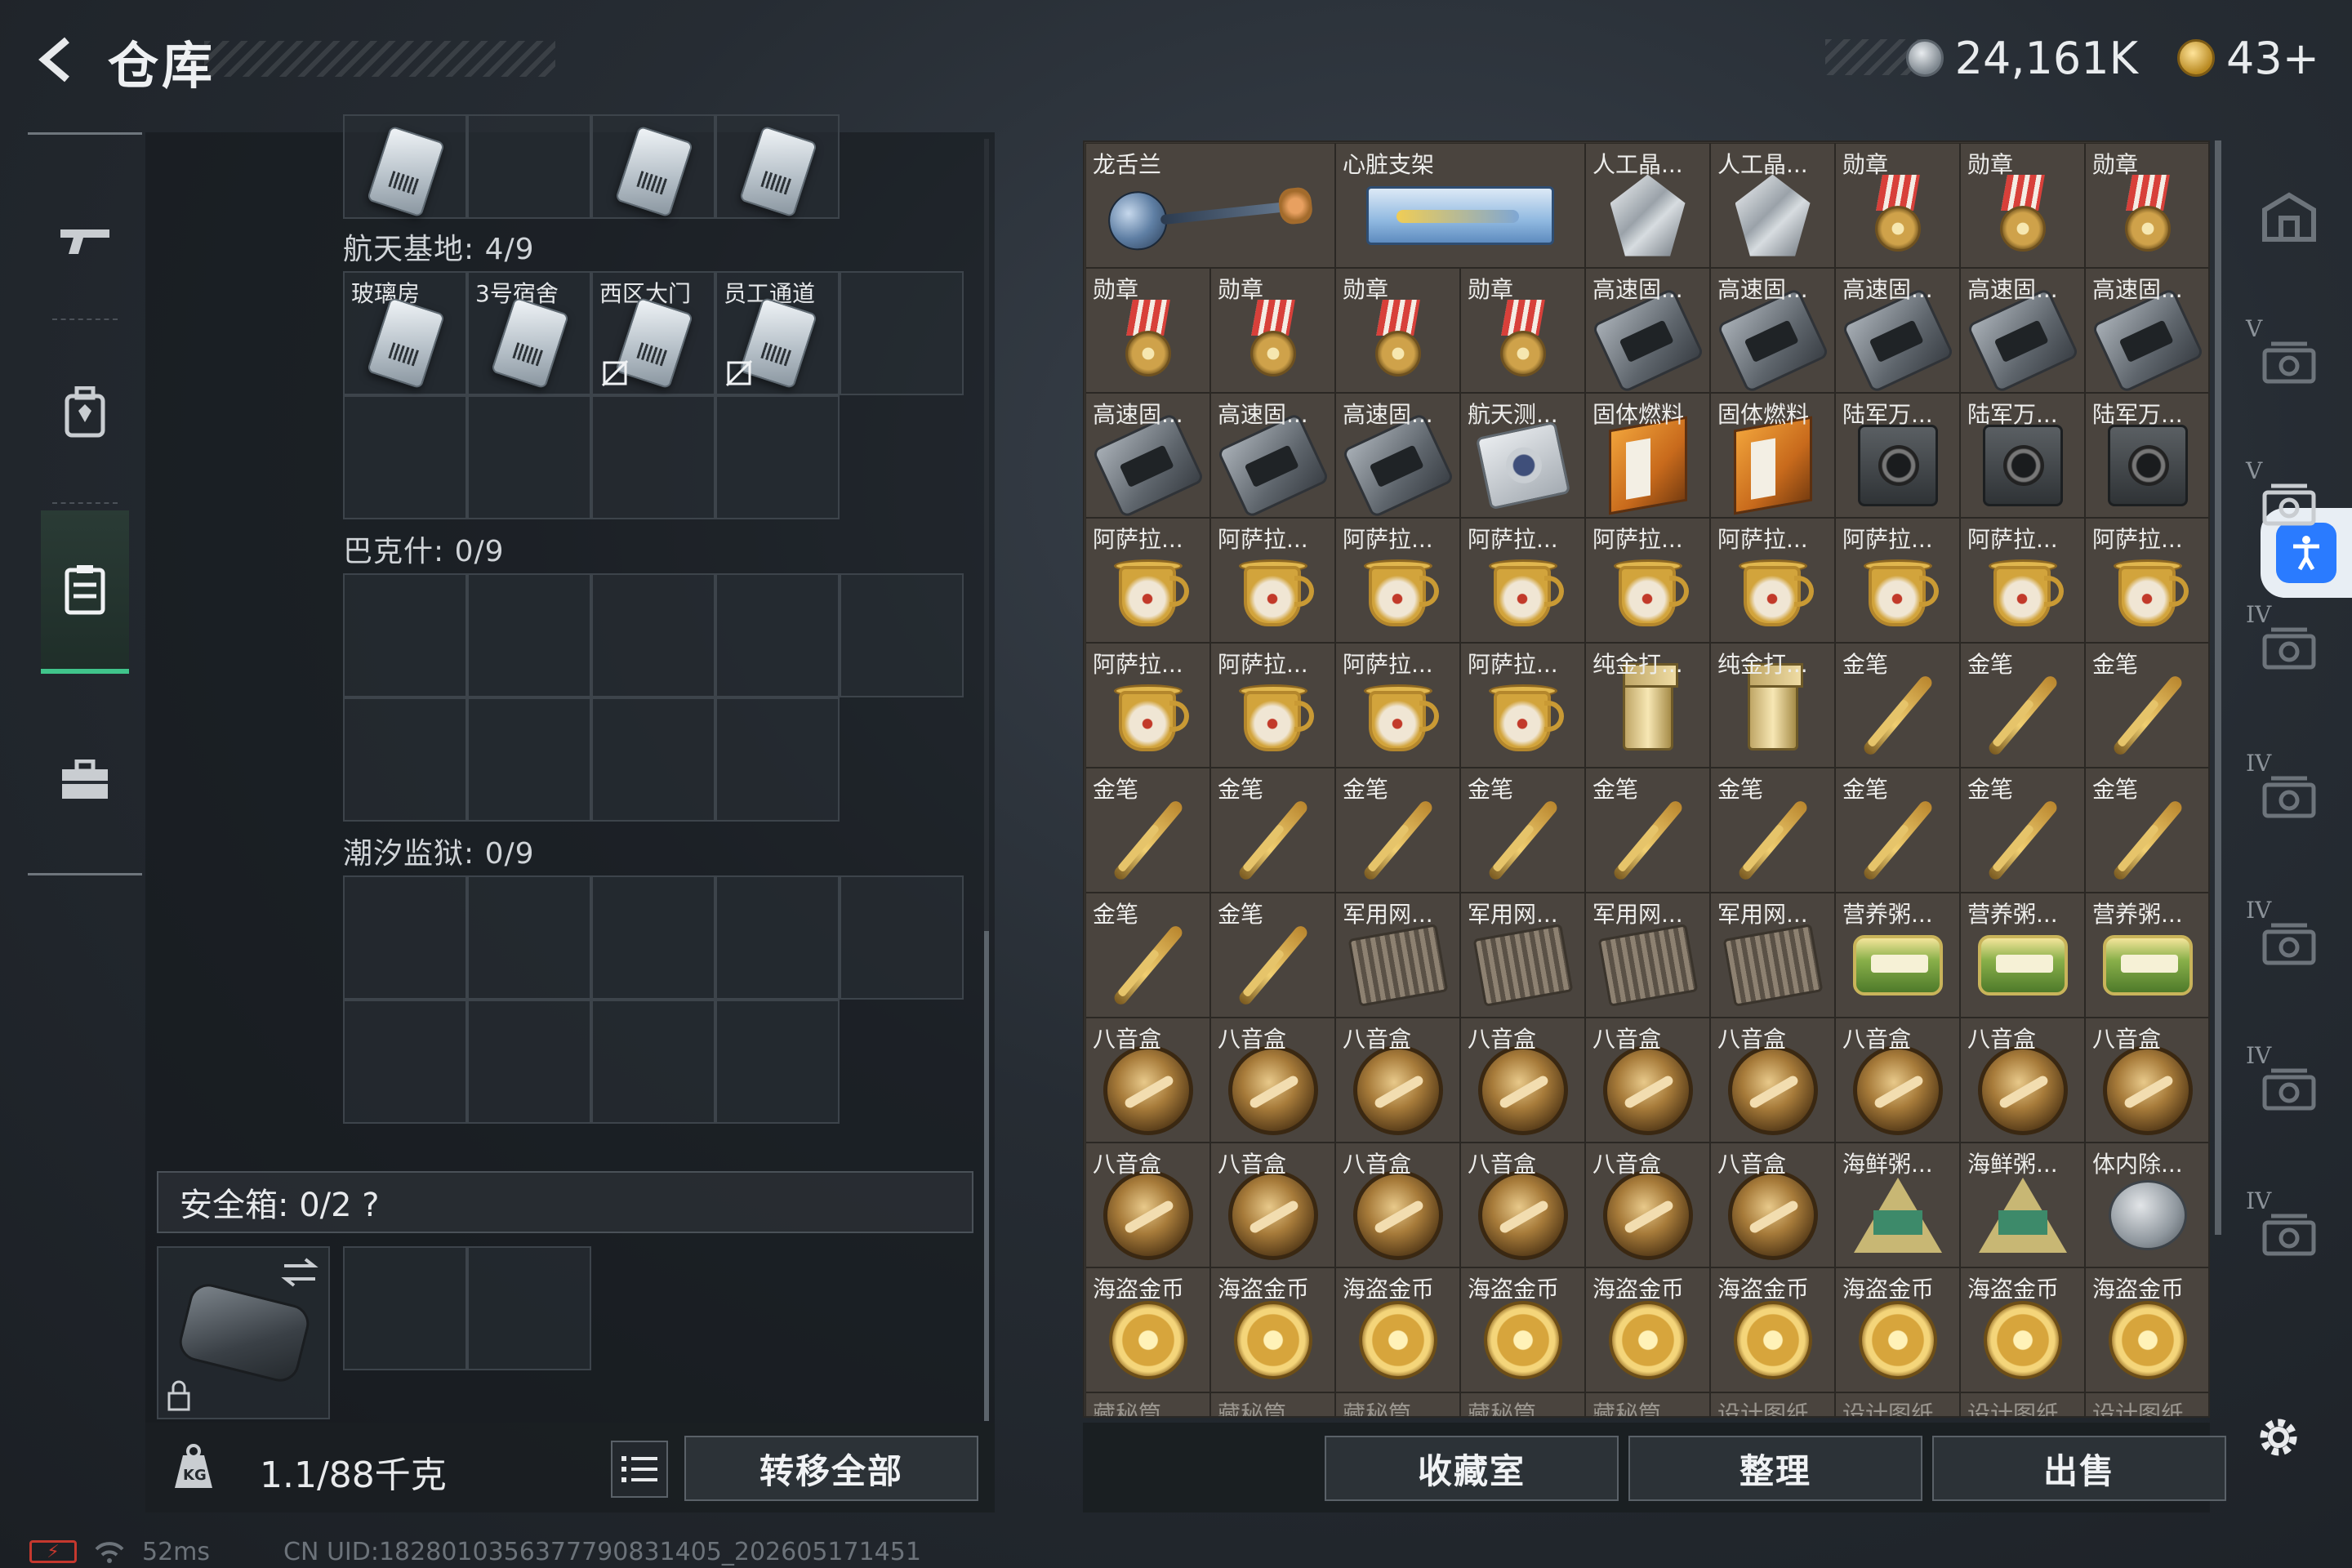 The image size is (2352, 1568). What do you see at coordinates (1472, 1468) in the screenshot?
I see `collection-room-button: 收藏室` at bounding box center [1472, 1468].